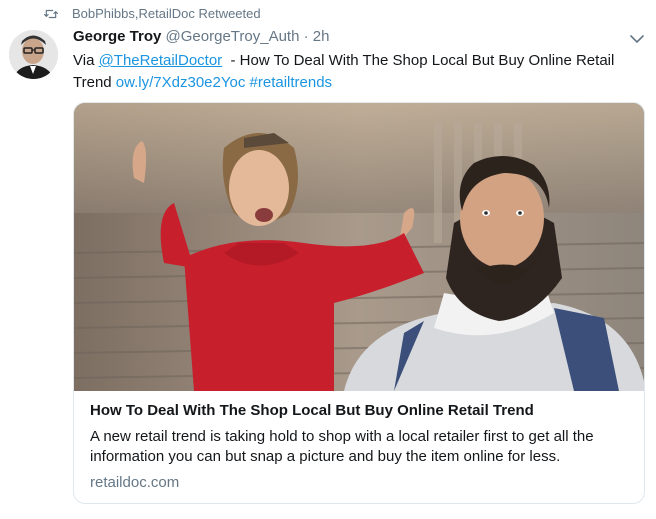  I want to click on retweet-icon, so click(51, 13).